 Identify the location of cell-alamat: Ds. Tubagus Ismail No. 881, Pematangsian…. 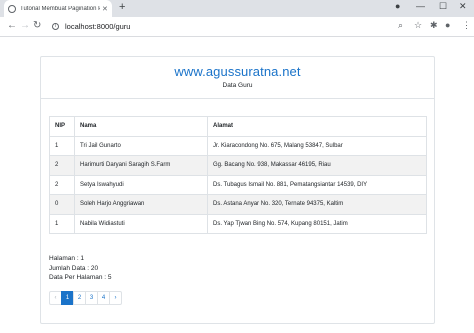
(317, 184).